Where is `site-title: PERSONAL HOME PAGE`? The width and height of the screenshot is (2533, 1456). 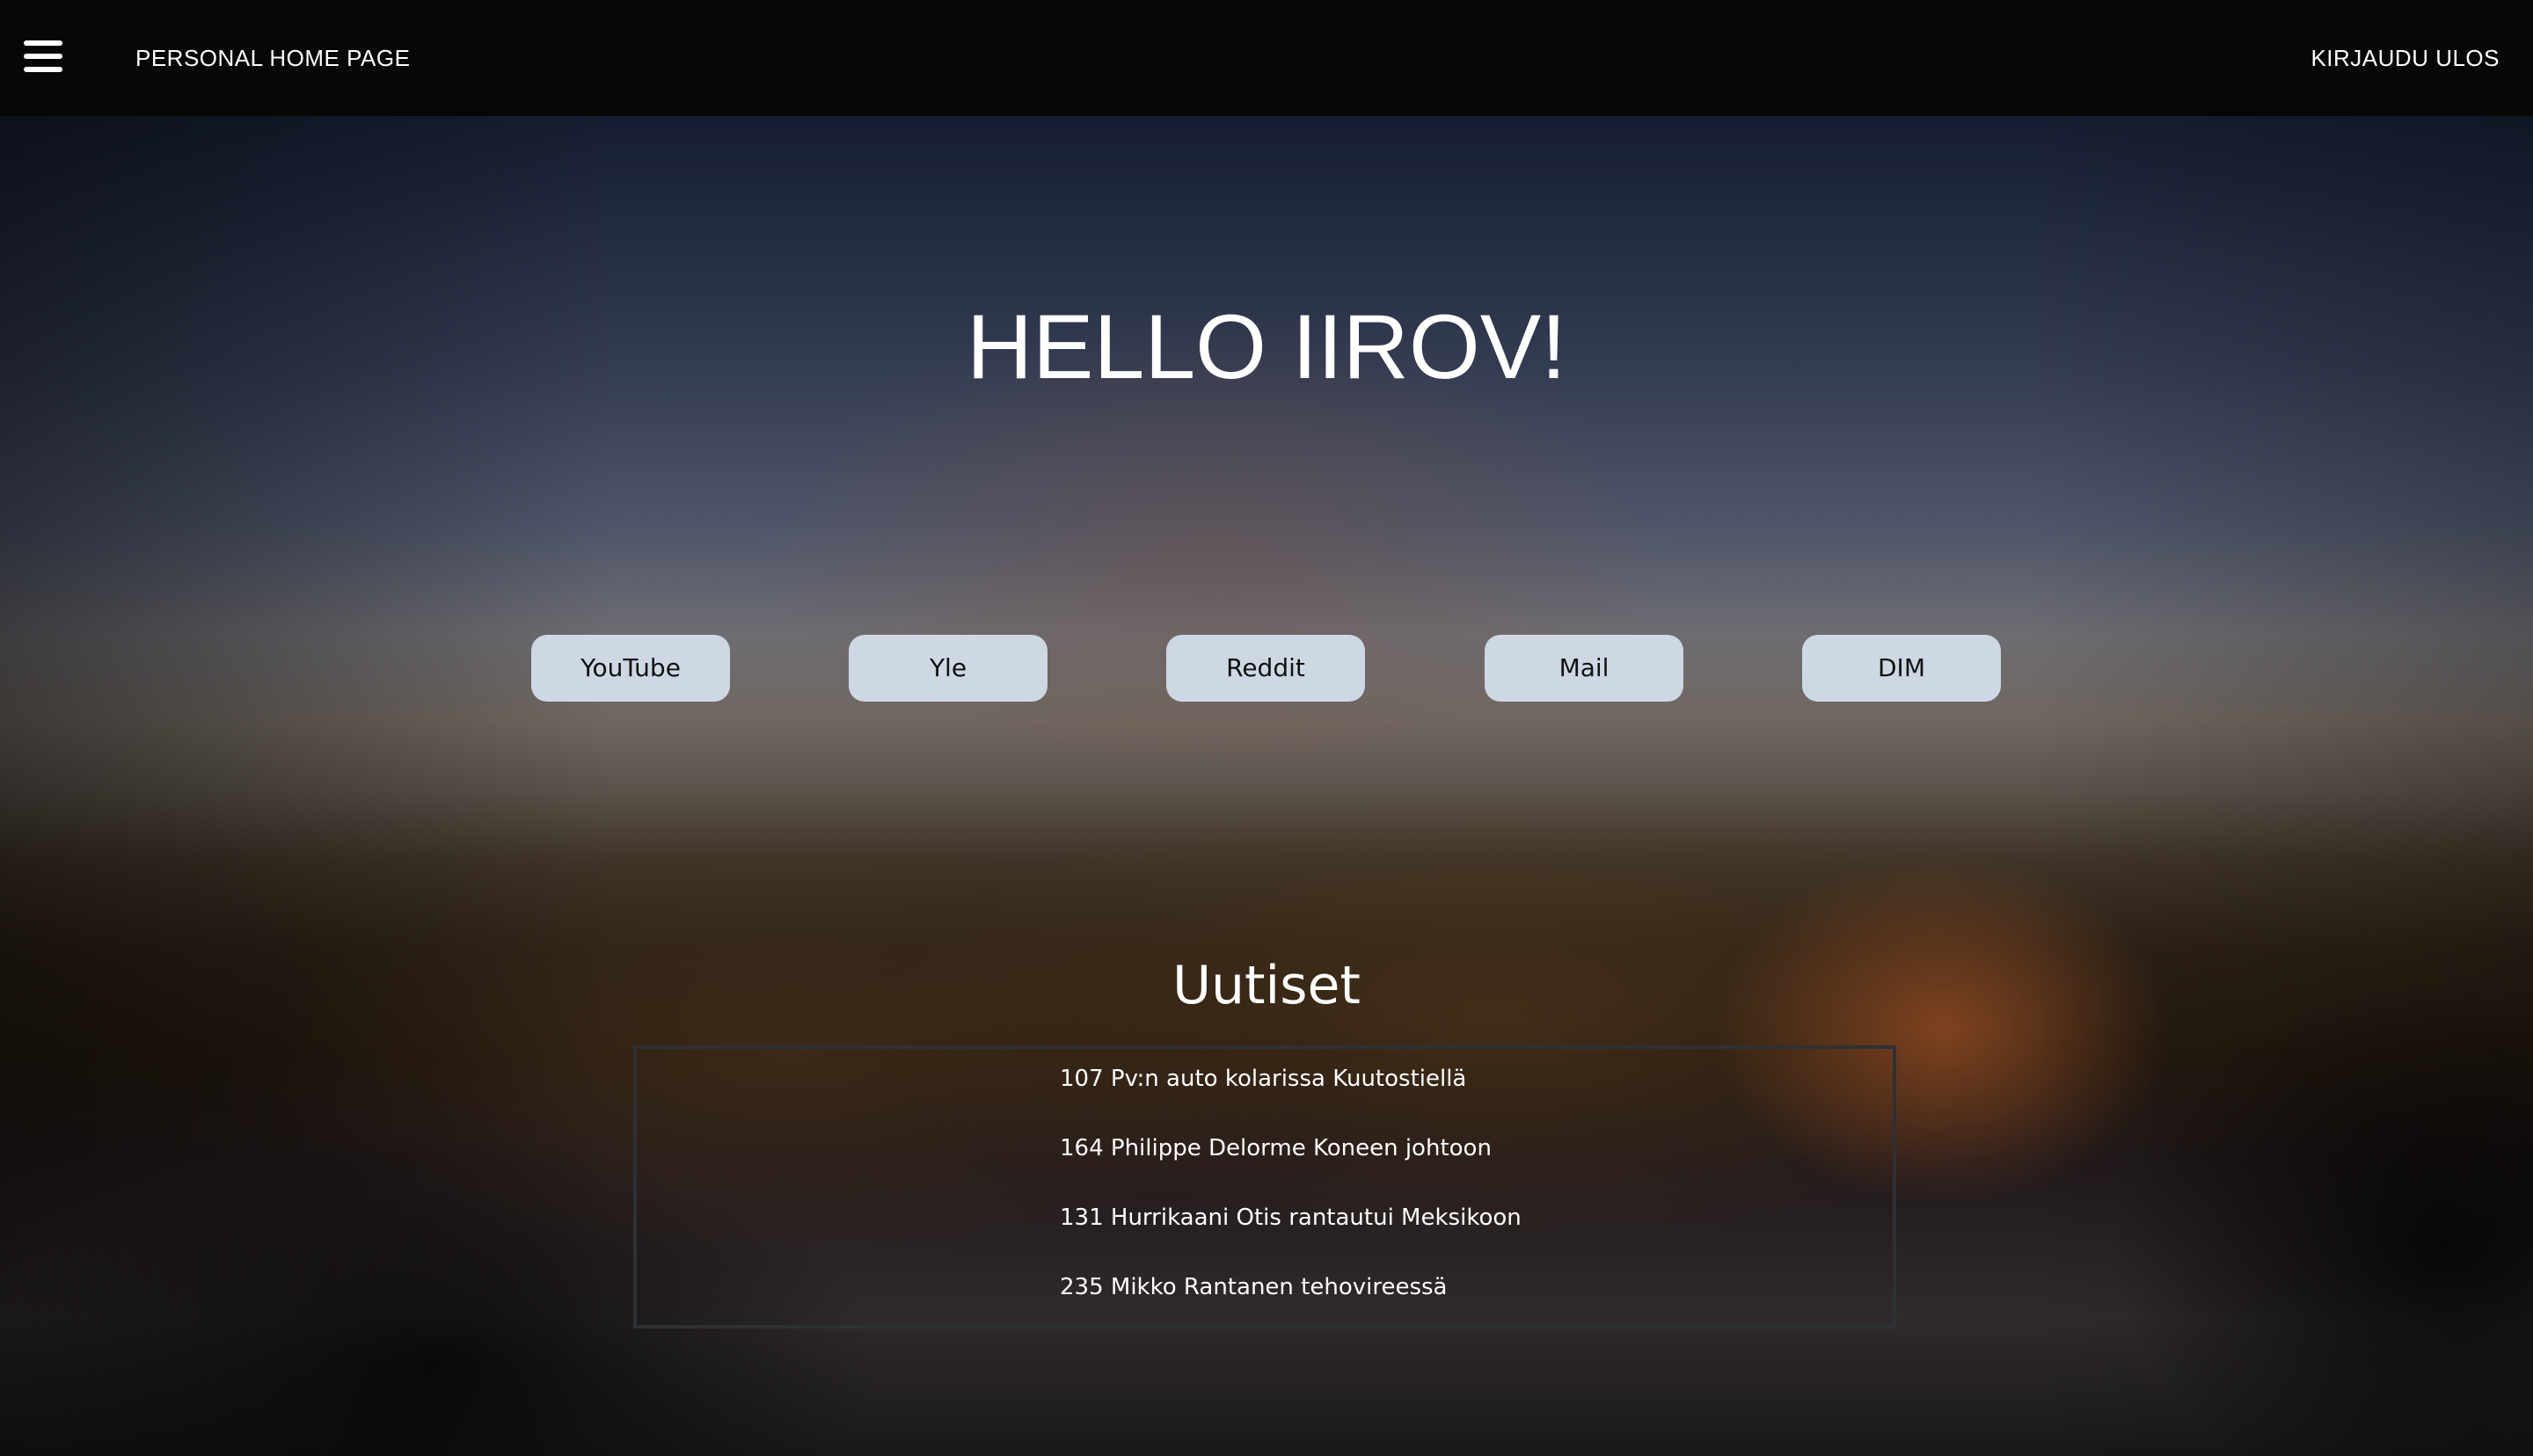
site-title: PERSONAL HOME PAGE is located at coordinates (272, 58).